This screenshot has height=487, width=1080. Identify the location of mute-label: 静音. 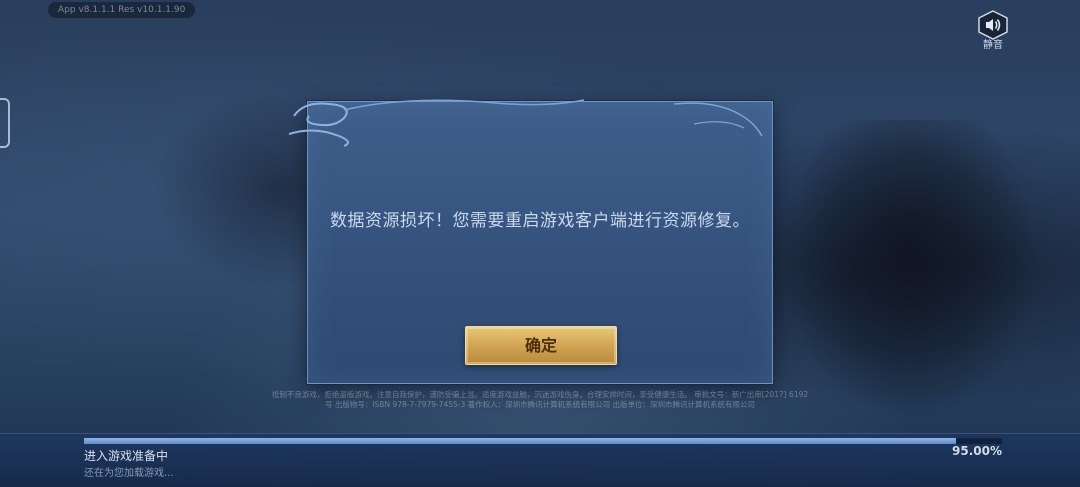
(993, 45).